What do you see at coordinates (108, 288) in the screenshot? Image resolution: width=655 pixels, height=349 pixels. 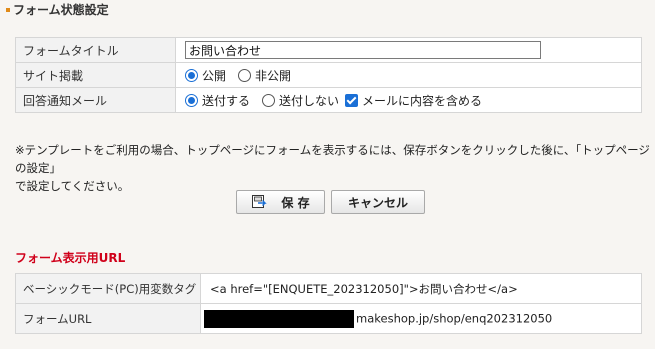 I see `variable-tag-label: ベーシックモード(PC)用変数タグ` at bounding box center [108, 288].